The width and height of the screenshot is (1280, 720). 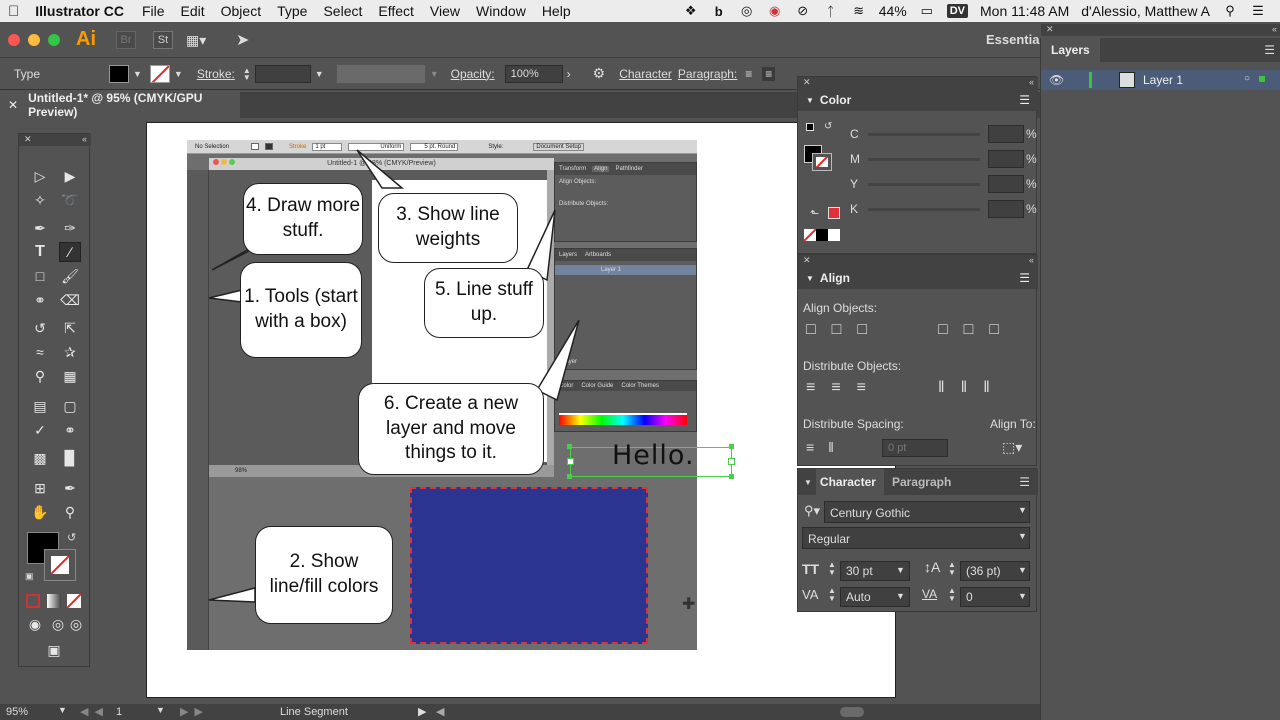 What do you see at coordinates (70, 512) in the screenshot?
I see `zoom-tool-icon: ⚲` at bounding box center [70, 512].